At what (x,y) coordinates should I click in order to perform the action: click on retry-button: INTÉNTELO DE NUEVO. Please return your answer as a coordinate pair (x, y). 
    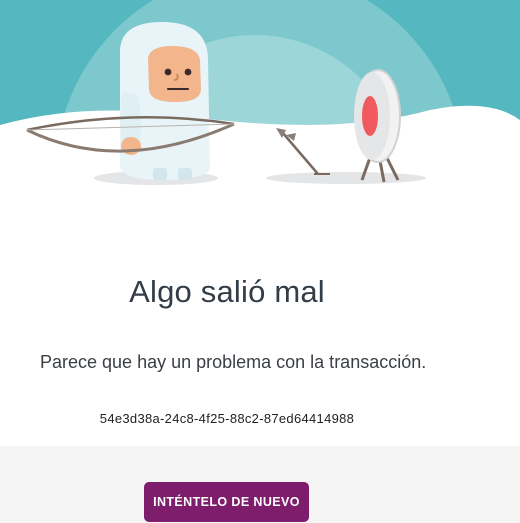
    Looking at the image, I should click on (226, 502).